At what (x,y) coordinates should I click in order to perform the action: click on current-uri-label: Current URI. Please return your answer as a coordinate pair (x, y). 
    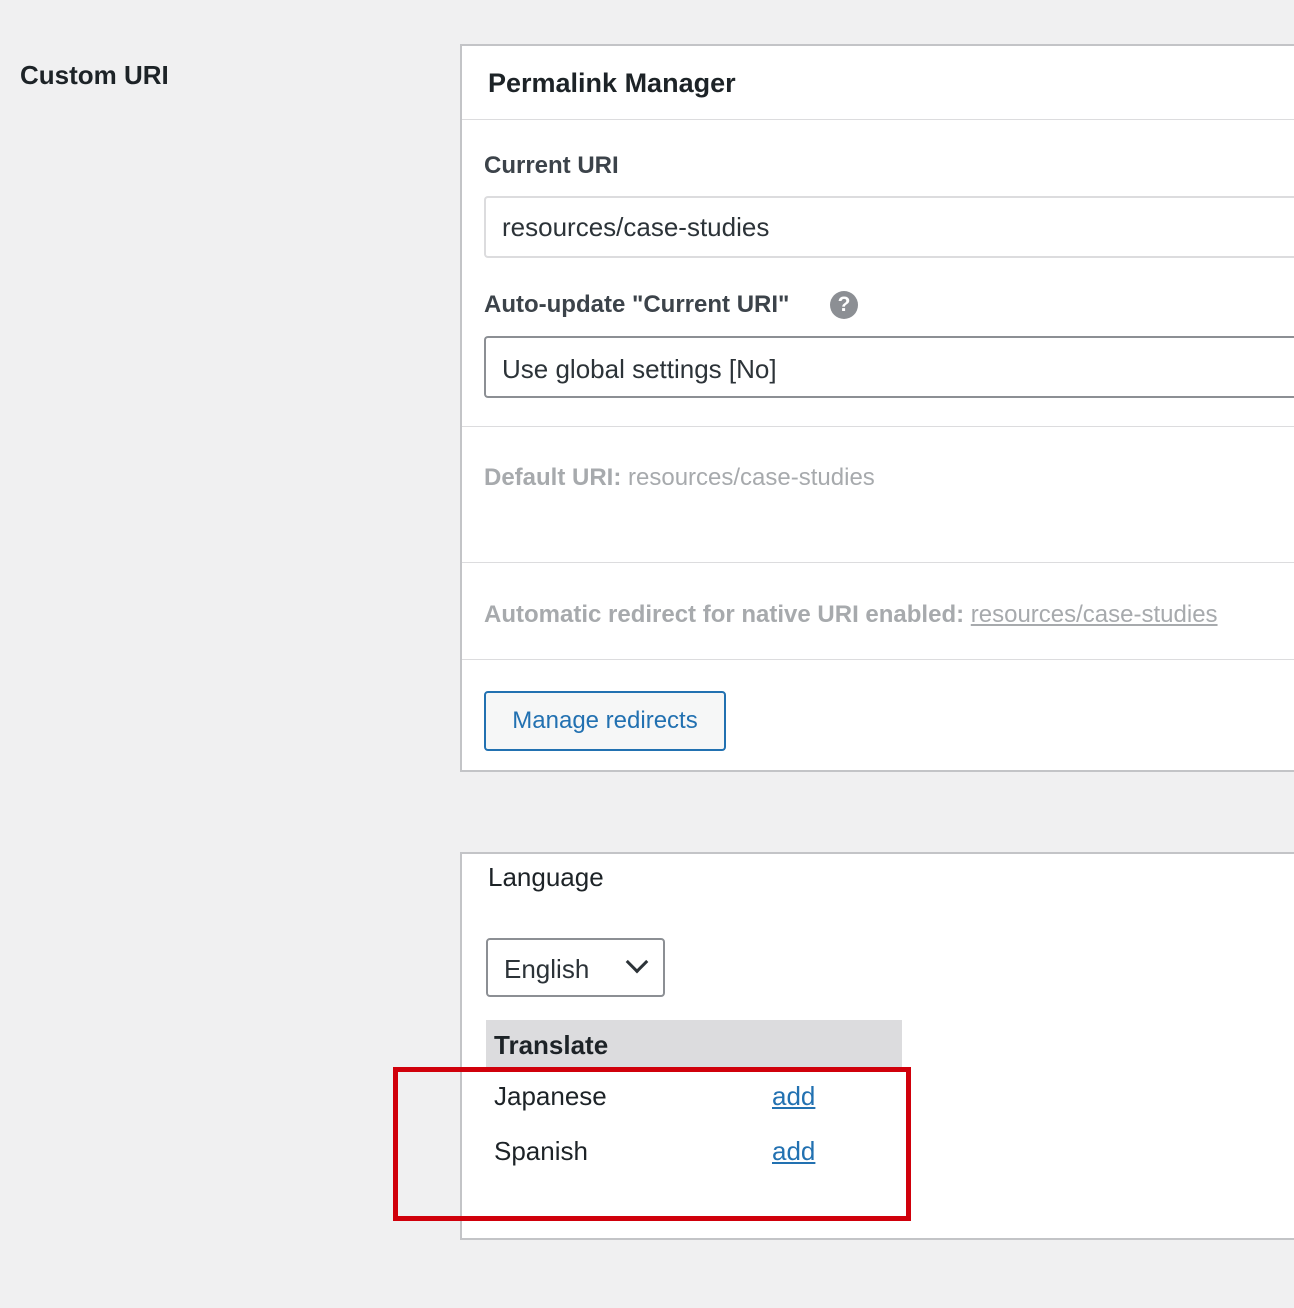
    Looking at the image, I should click on (551, 165).